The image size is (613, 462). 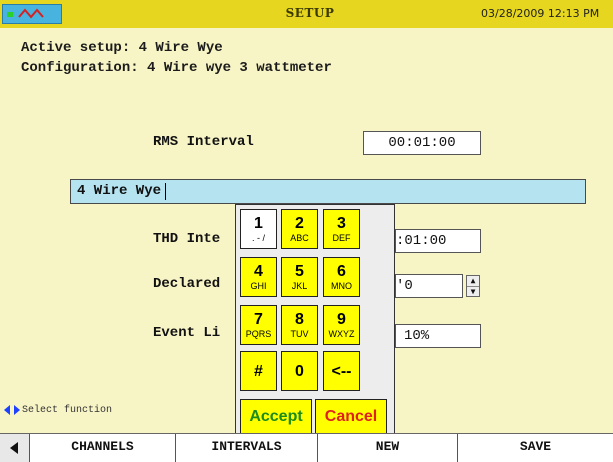 I want to click on hint-text: Select function, so click(x=67, y=410).